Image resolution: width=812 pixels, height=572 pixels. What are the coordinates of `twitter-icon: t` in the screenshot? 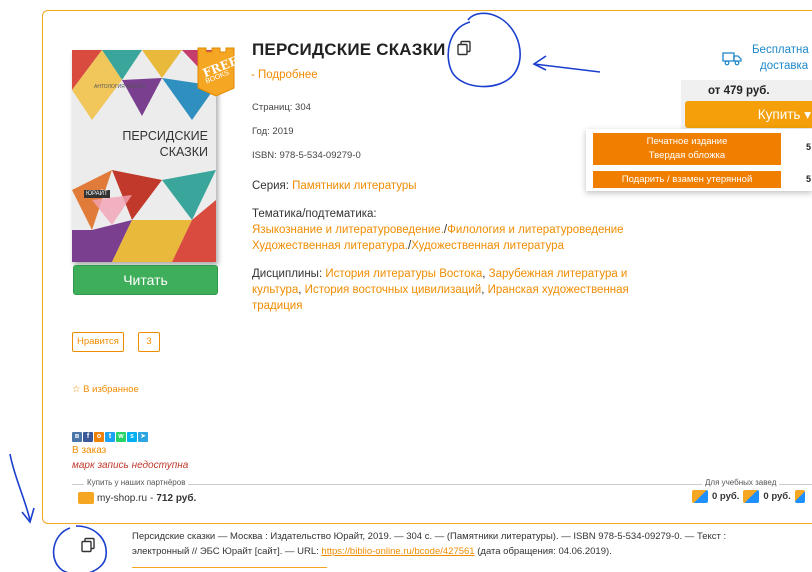 It's located at (110, 437).